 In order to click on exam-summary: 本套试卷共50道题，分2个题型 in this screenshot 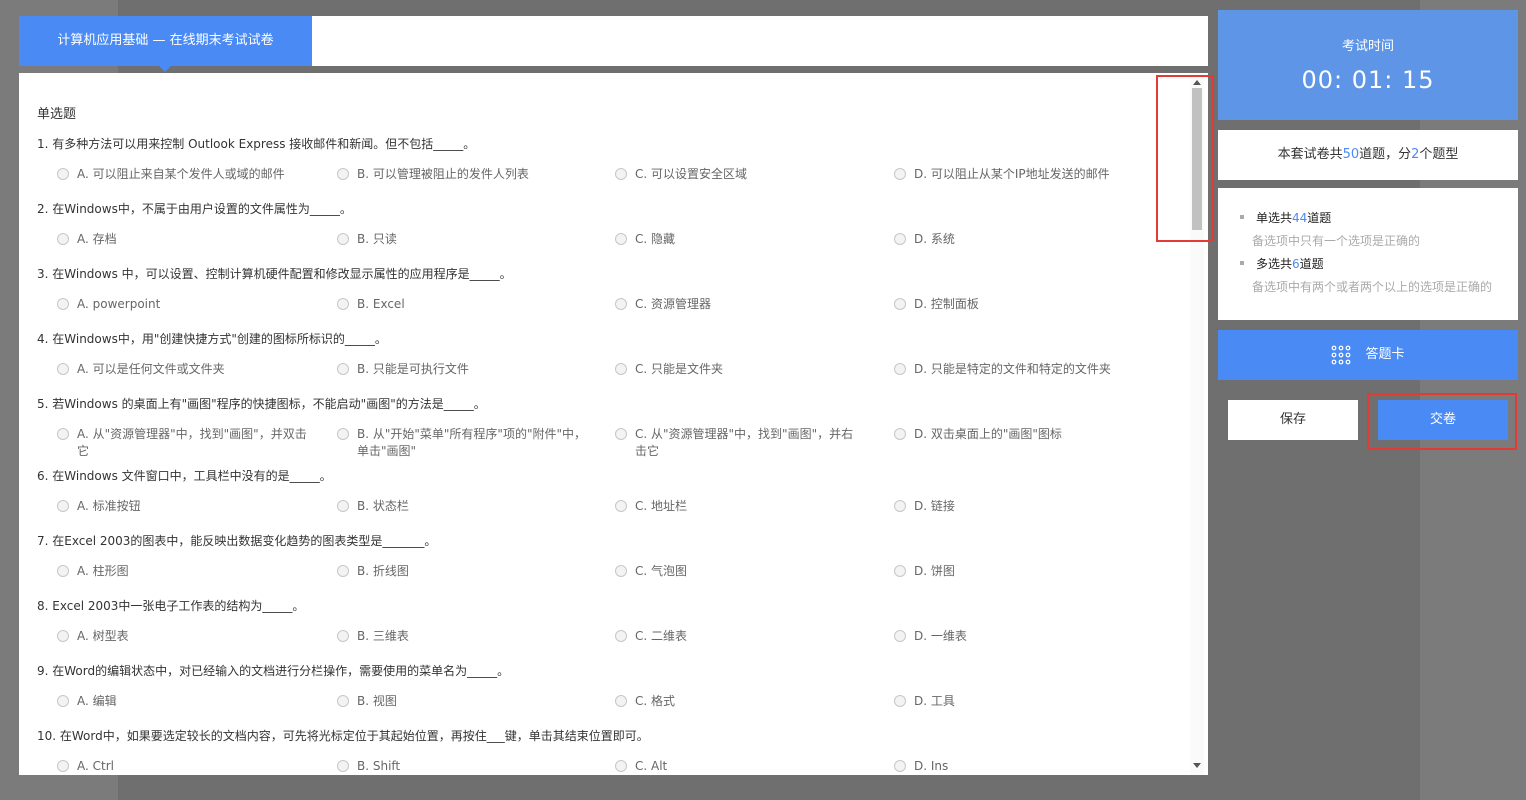, I will do `click(1368, 155)`.